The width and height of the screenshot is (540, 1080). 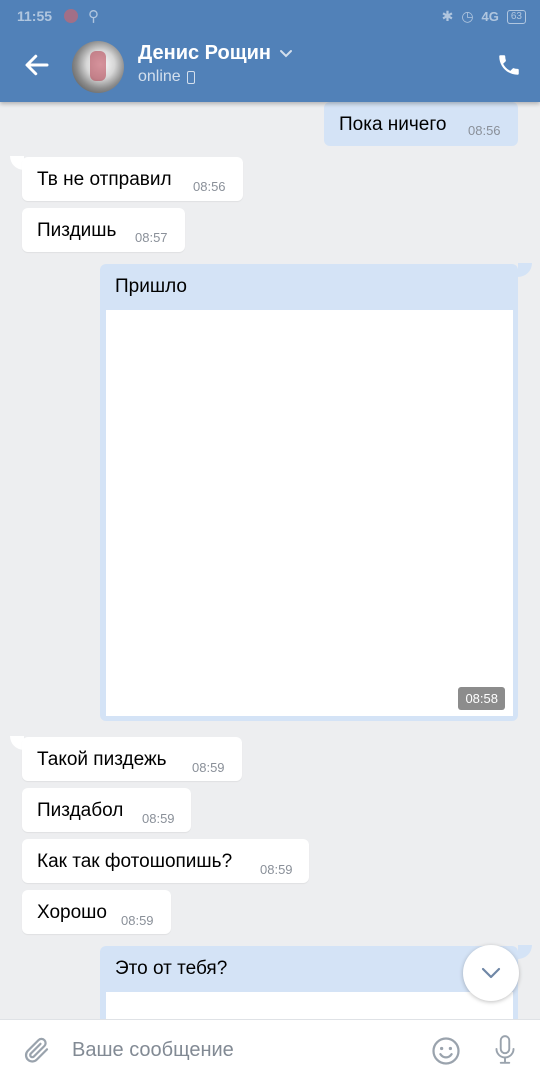 What do you see at coordinates (481, 698) in the screenshot?
I see `photo-time: 08:58` at bounding box center [481, 698].